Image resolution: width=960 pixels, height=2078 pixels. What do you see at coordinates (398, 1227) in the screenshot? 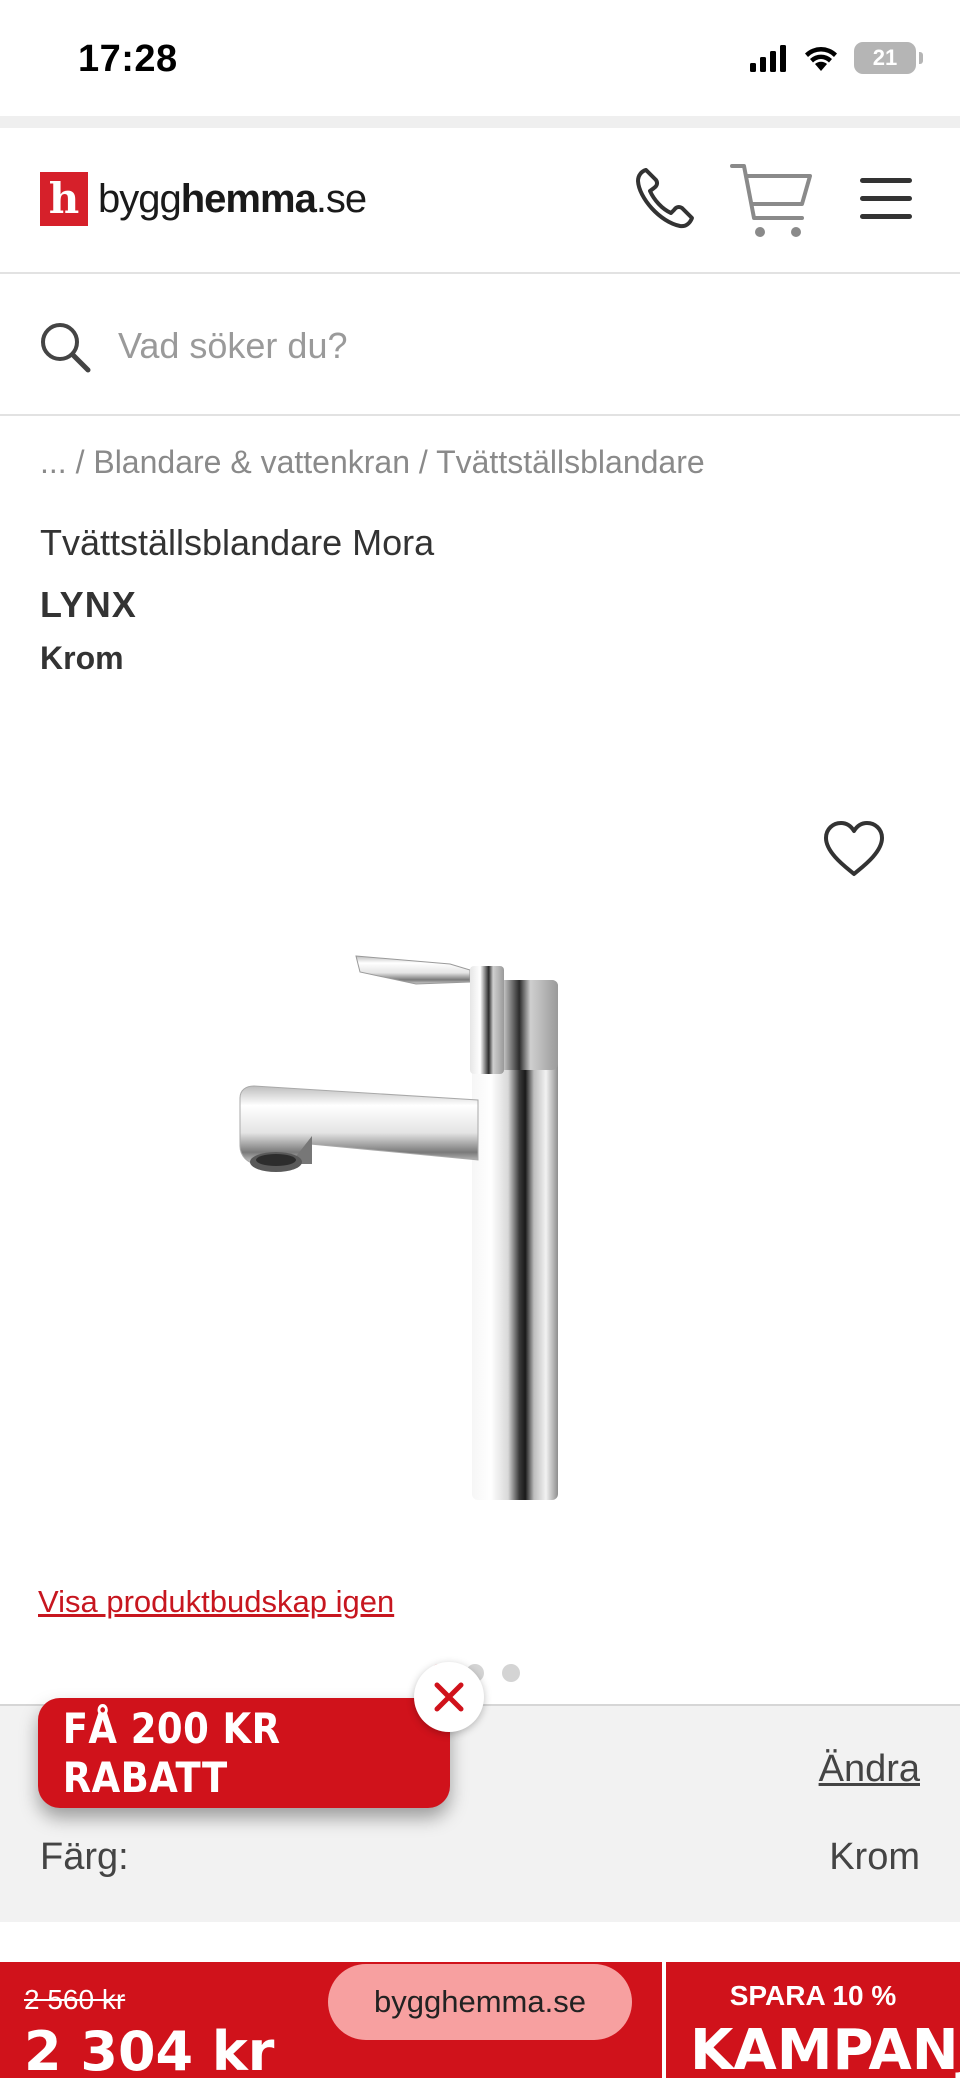
I see `faucet-image` at bounding box center [398, 1227].